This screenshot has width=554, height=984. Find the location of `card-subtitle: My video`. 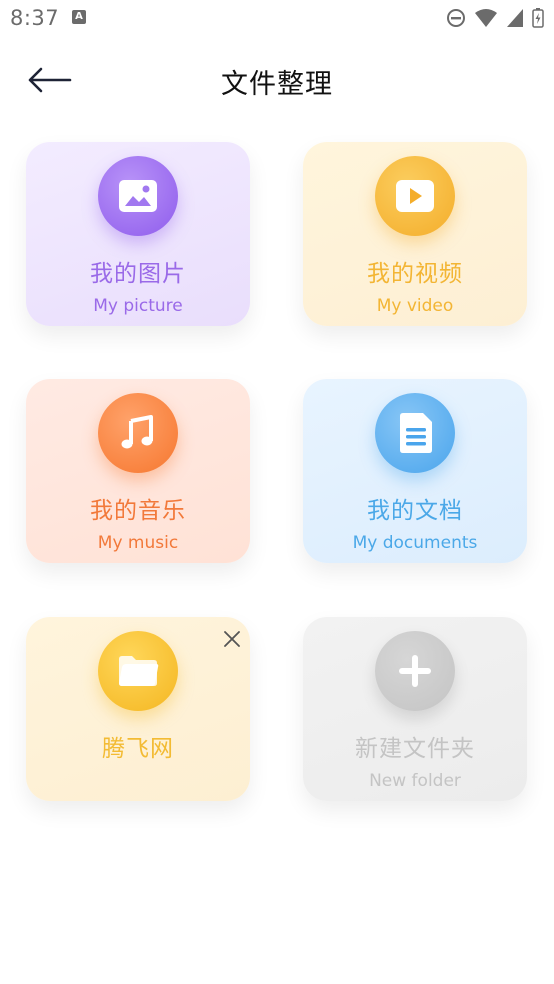

card-subtitle: My video is located at coordinates (415, 306).